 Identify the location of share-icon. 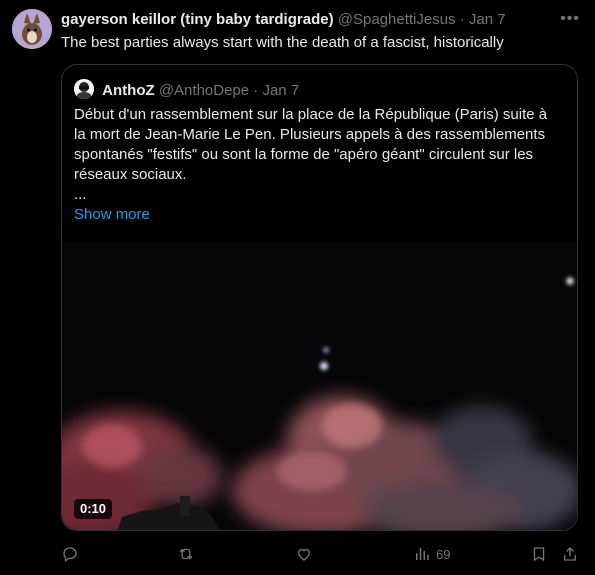
(570, 554).